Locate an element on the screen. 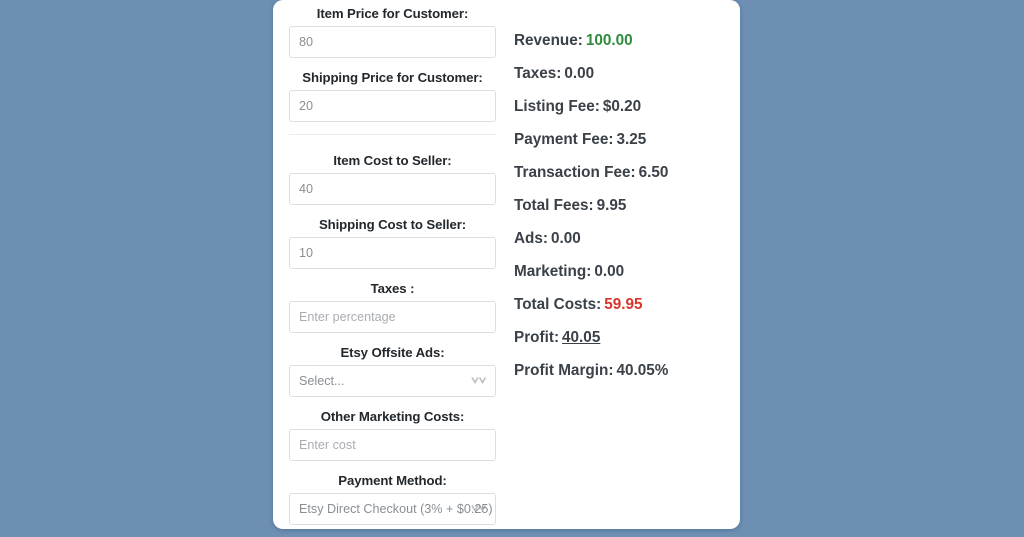 The width and height of the screenshot is (1024, 537). result-row-marketing: Marketing: 0.00 is located at coordinates (621, 272).